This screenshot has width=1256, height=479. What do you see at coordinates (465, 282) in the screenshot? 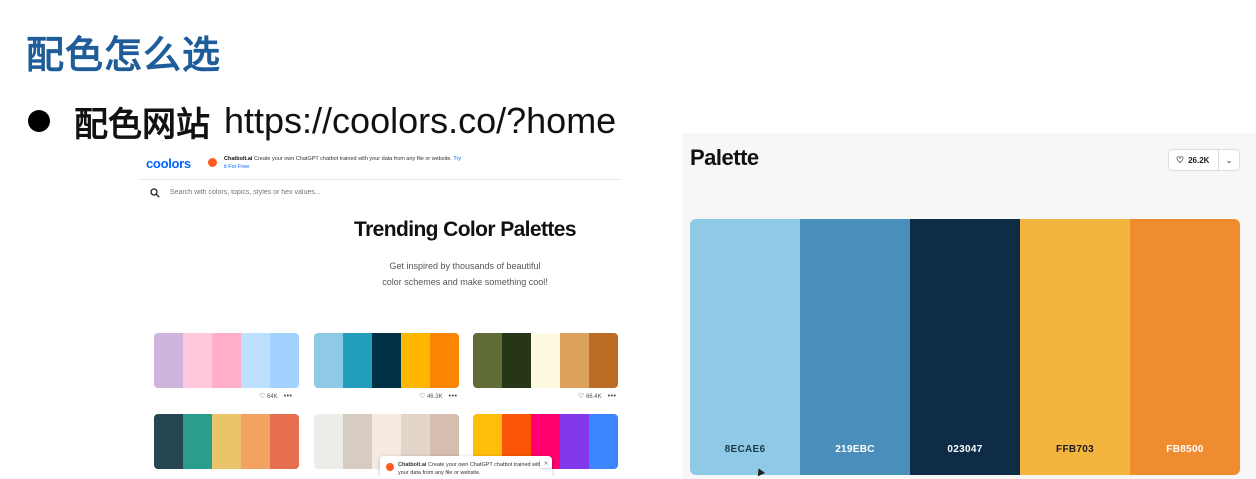
I see `subtext-line-2: color schemes and make something cool!` at bounding box center [465, 282].